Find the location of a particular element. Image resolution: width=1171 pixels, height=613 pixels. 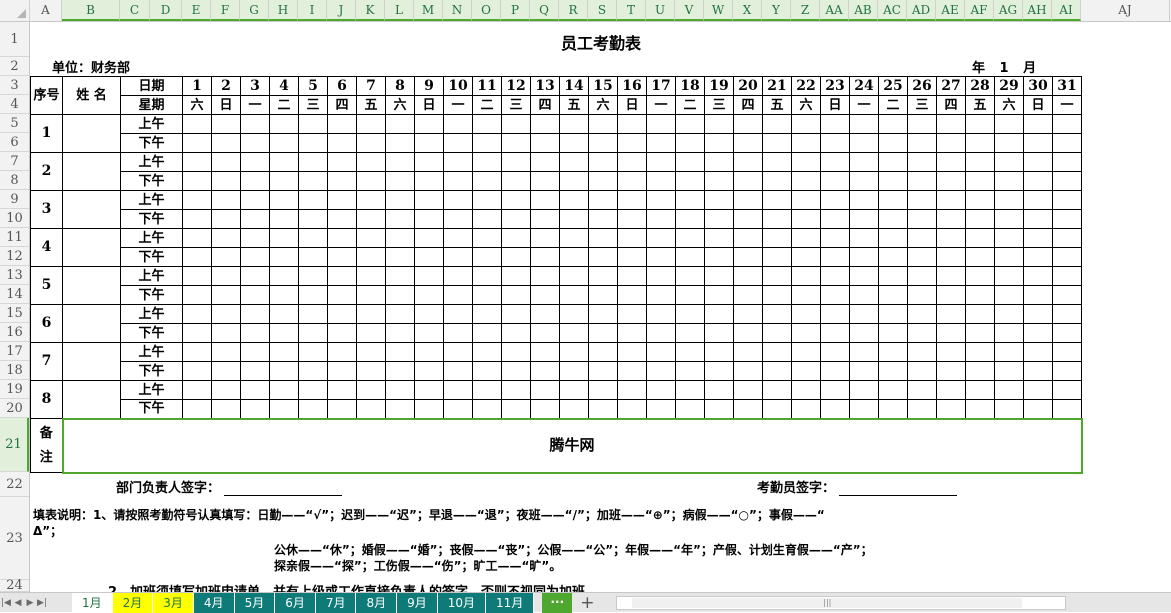

next-sheet-icon: ▶ is located at coordinates (30, 603).